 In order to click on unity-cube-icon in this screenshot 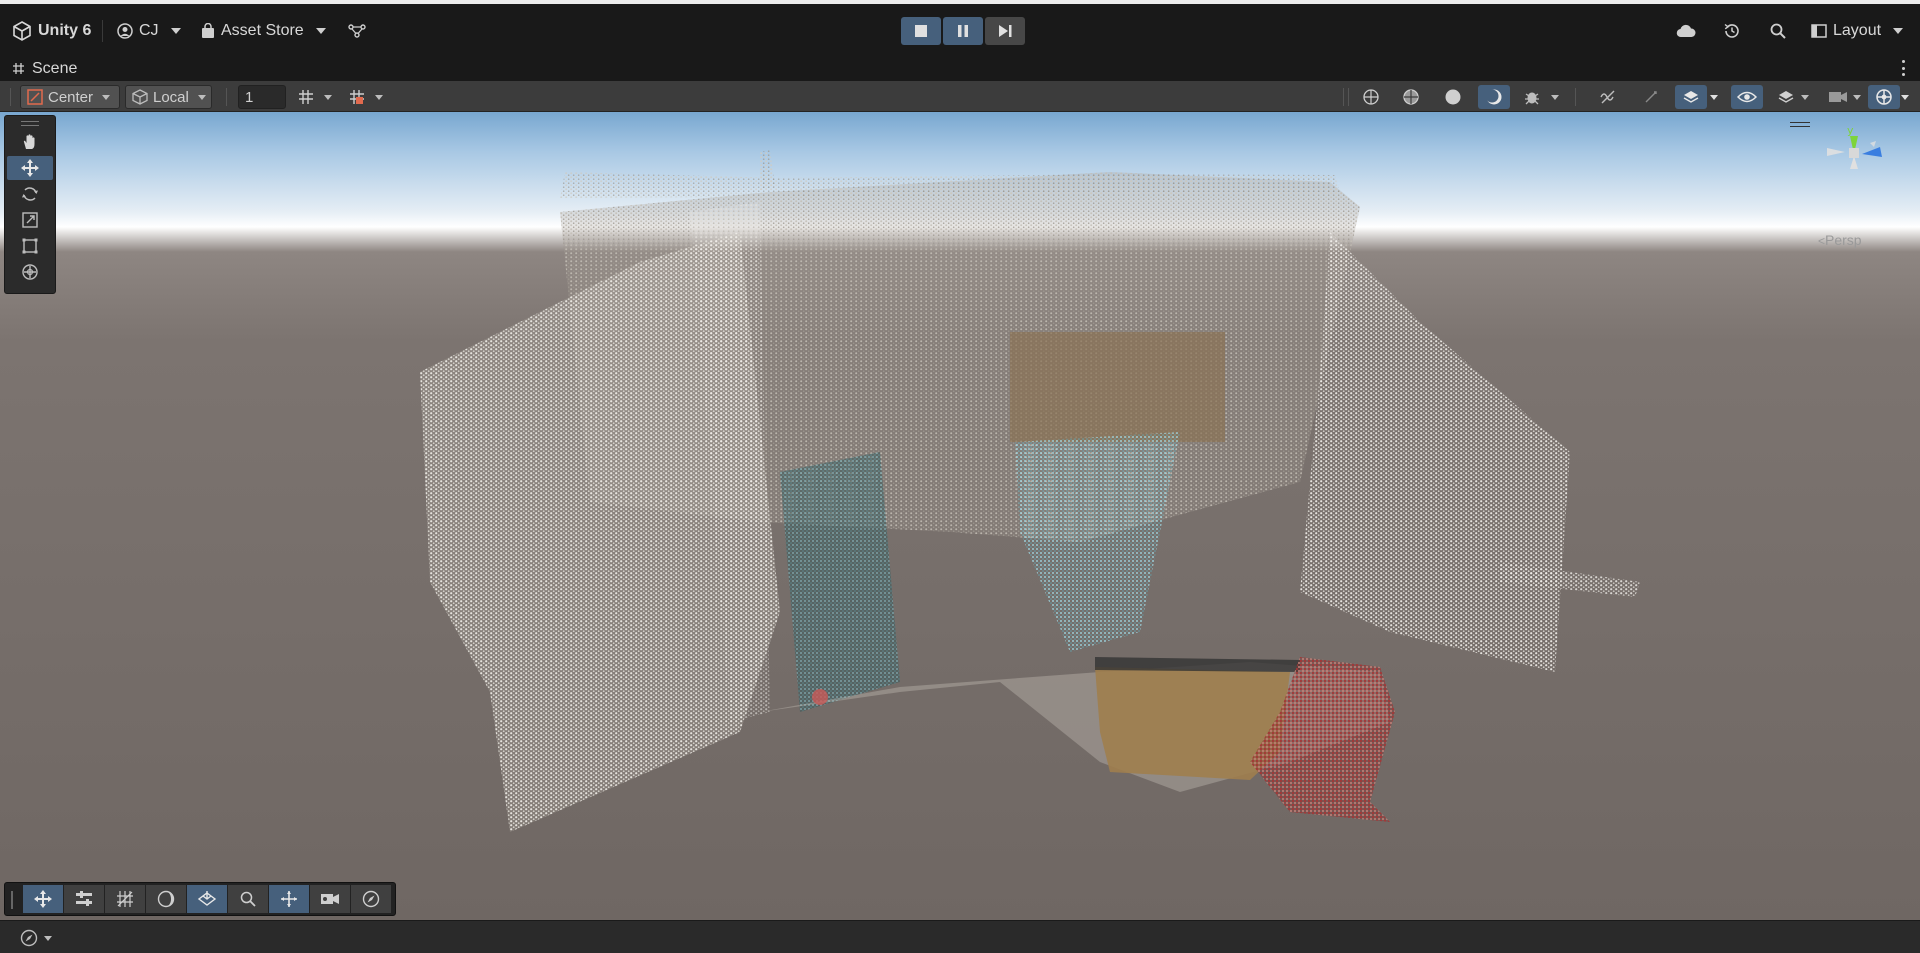, I will do `click(22, 31)`.